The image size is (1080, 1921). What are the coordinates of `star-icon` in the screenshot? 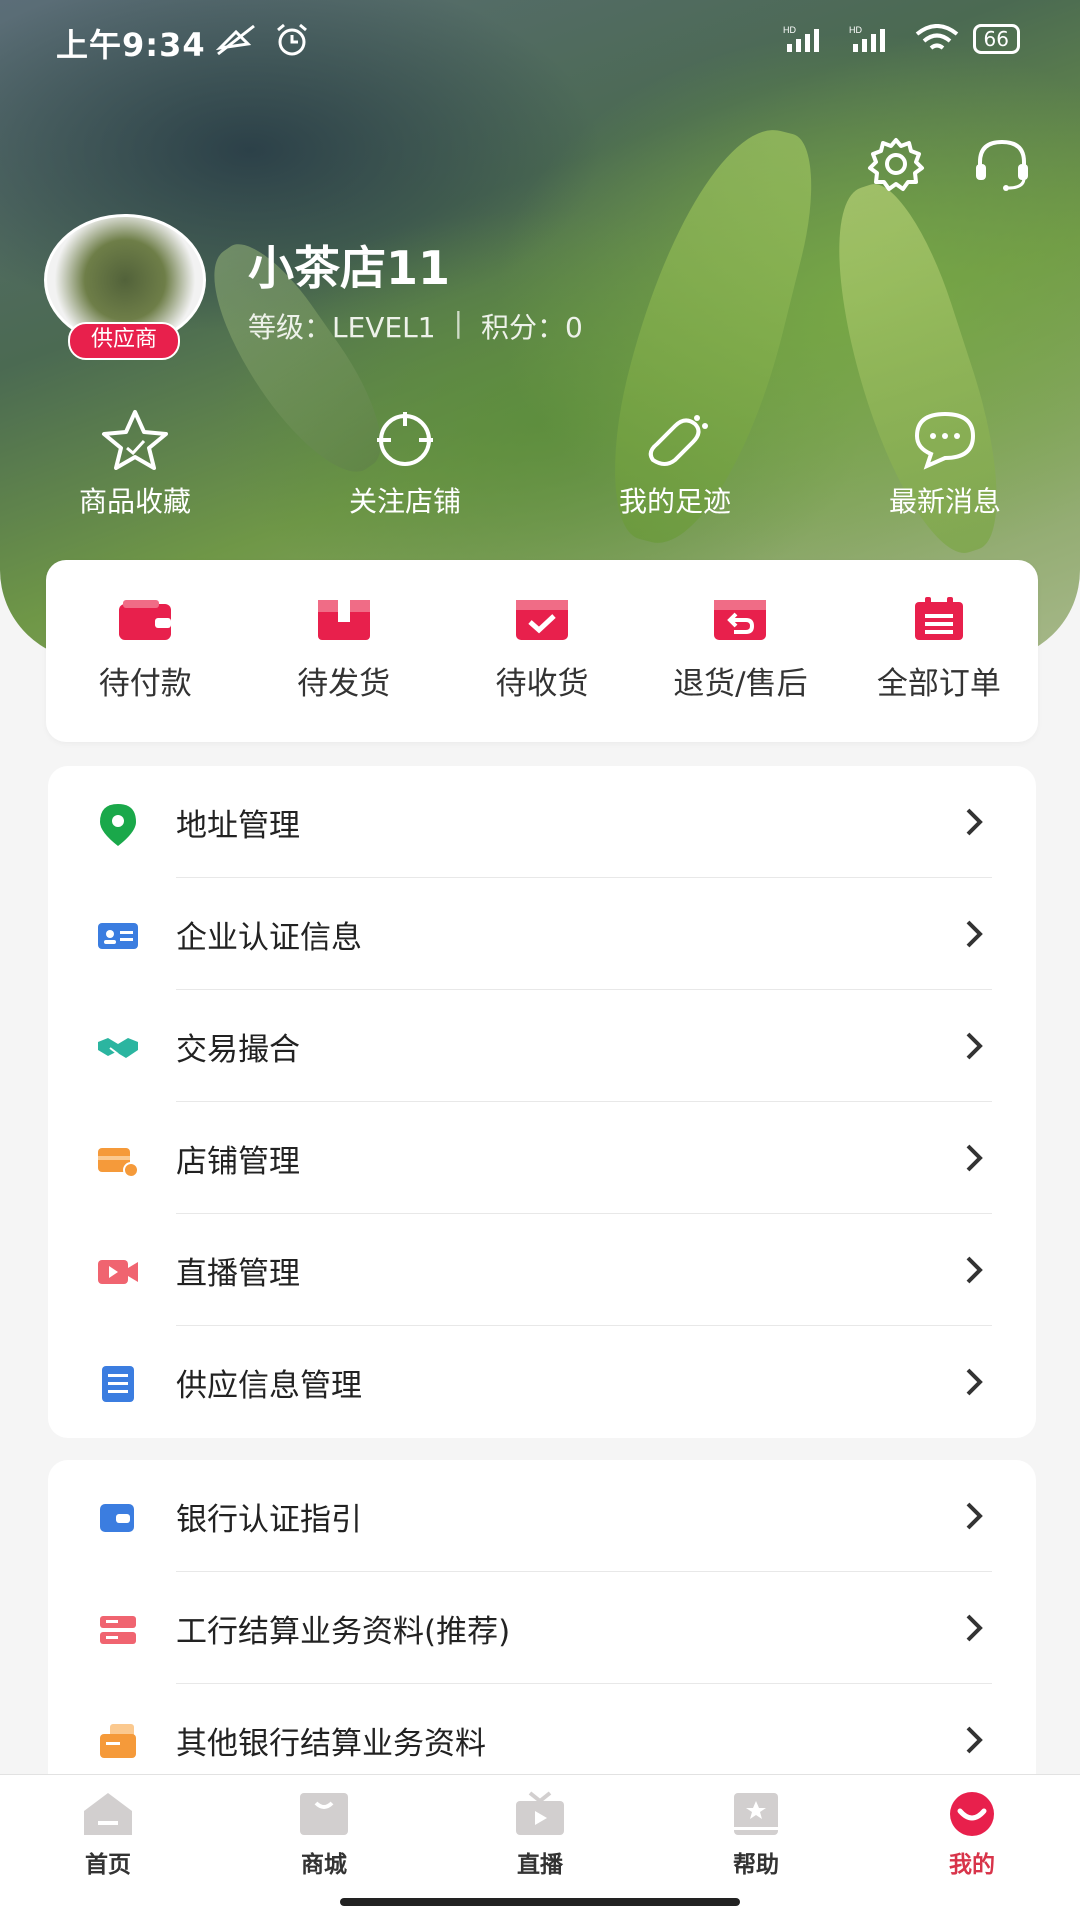 It's located at (135, 440).